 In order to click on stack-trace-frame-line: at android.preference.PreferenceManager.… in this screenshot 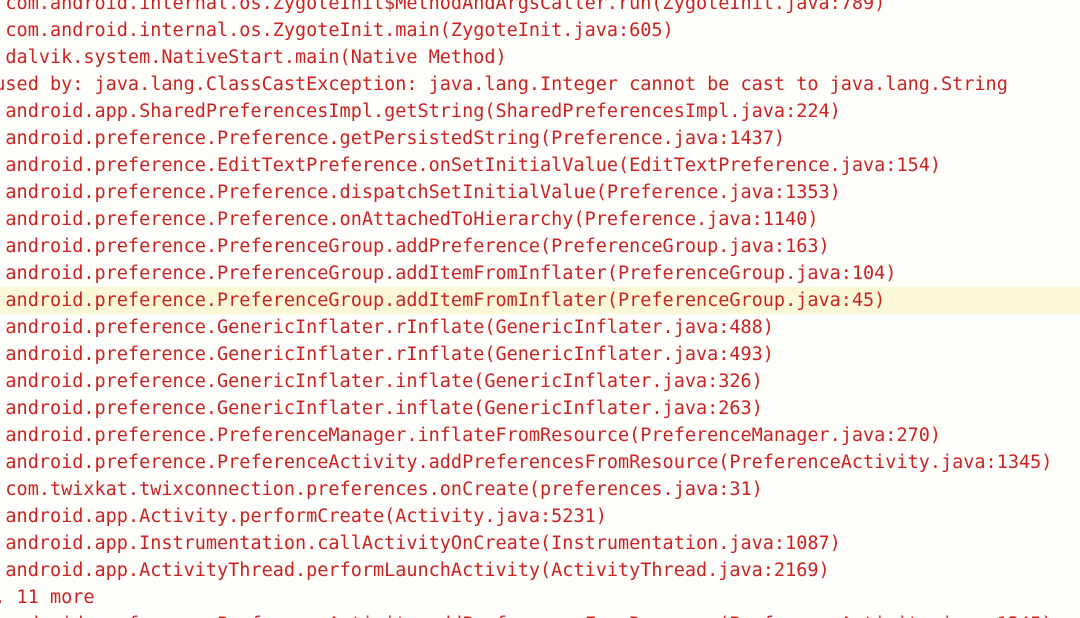, I will do `click(540, 435)`.